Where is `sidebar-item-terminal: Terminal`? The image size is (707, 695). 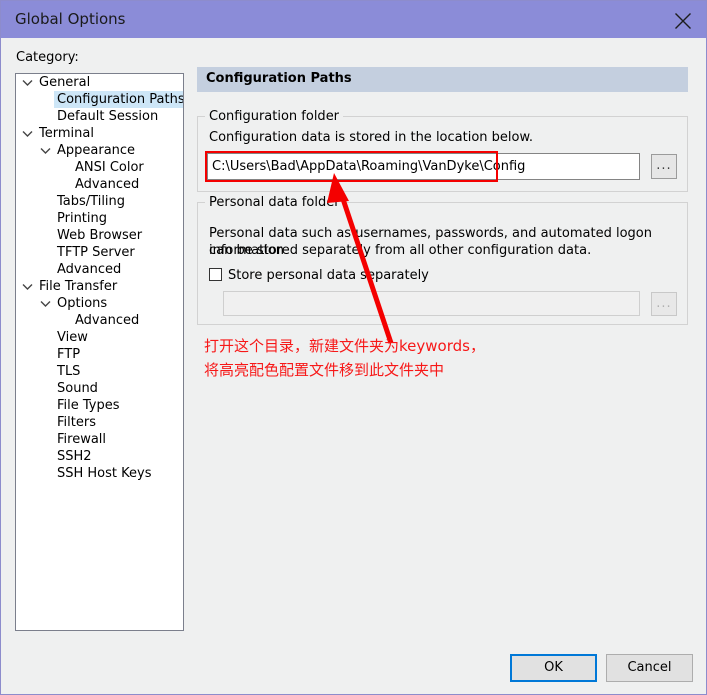 sidebar-item-terminal: Terminal is located at coordinates (99, 133).